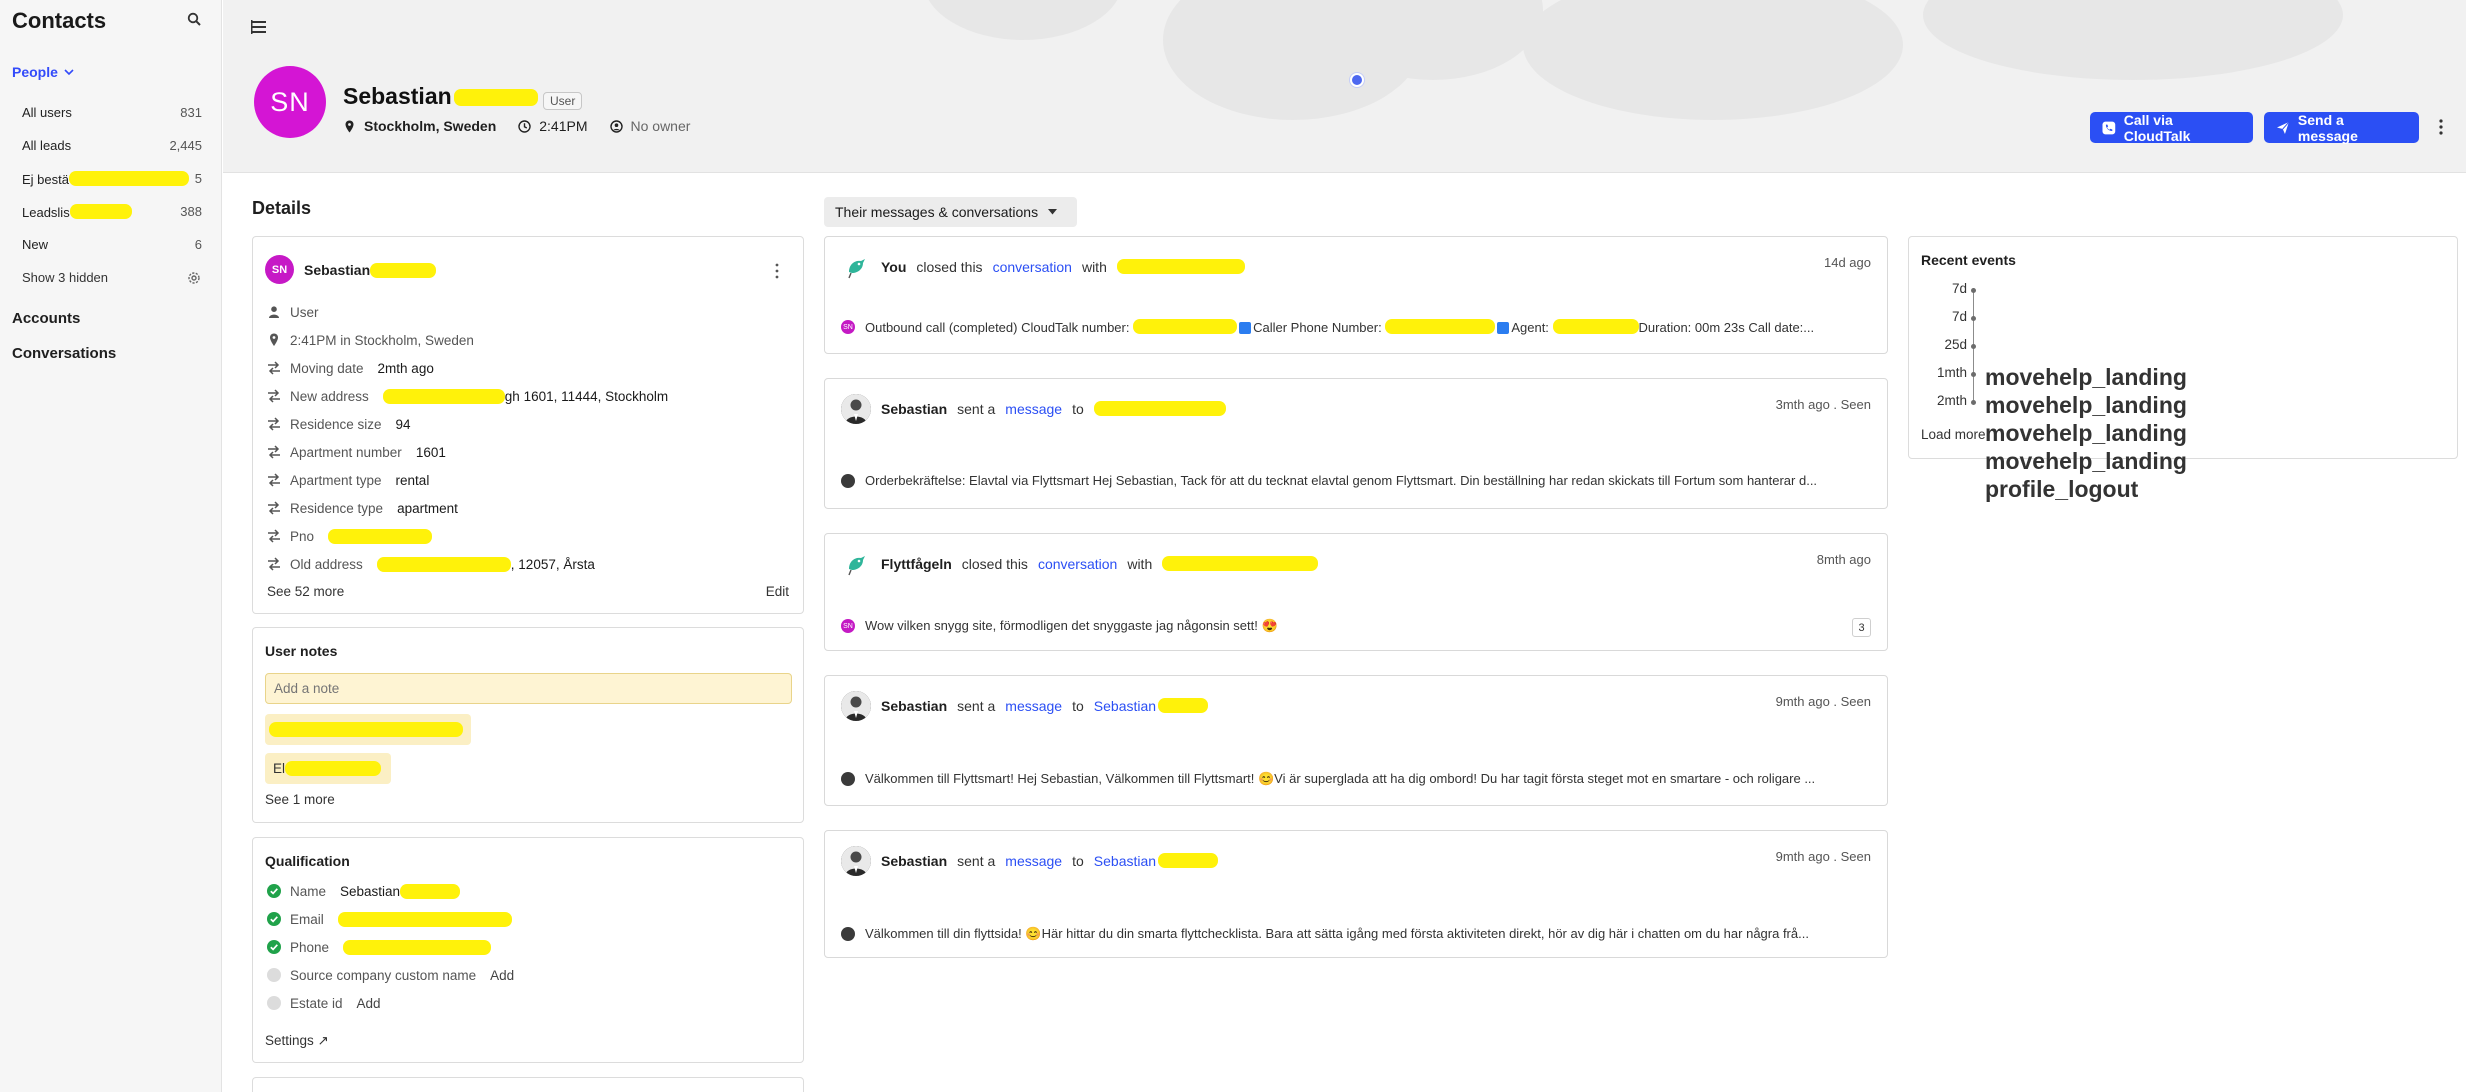  Describe the element at coordinates (1953, 434) in the screenshot. I see `load-more-events-link: Load more` at that location.